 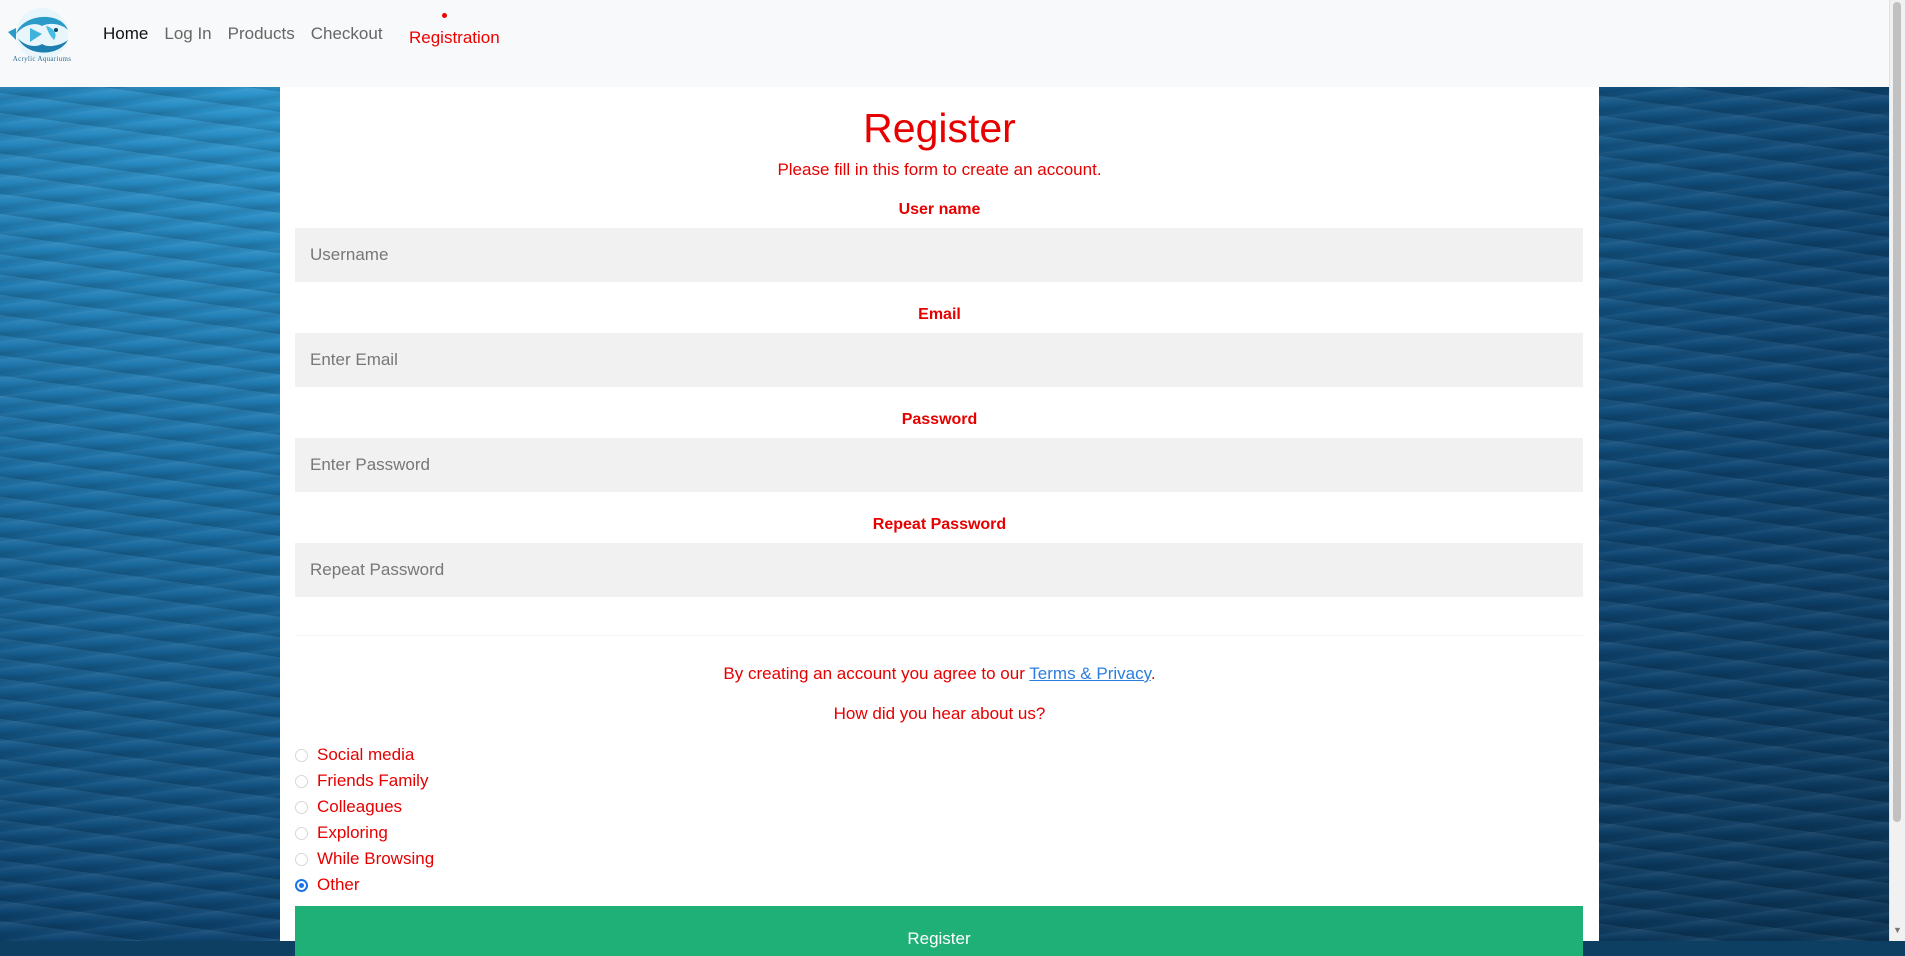 What do you see at coordinates (125, 34) in the screenshot?
I see `nav-home: Home` at bounding box center [125, 34].